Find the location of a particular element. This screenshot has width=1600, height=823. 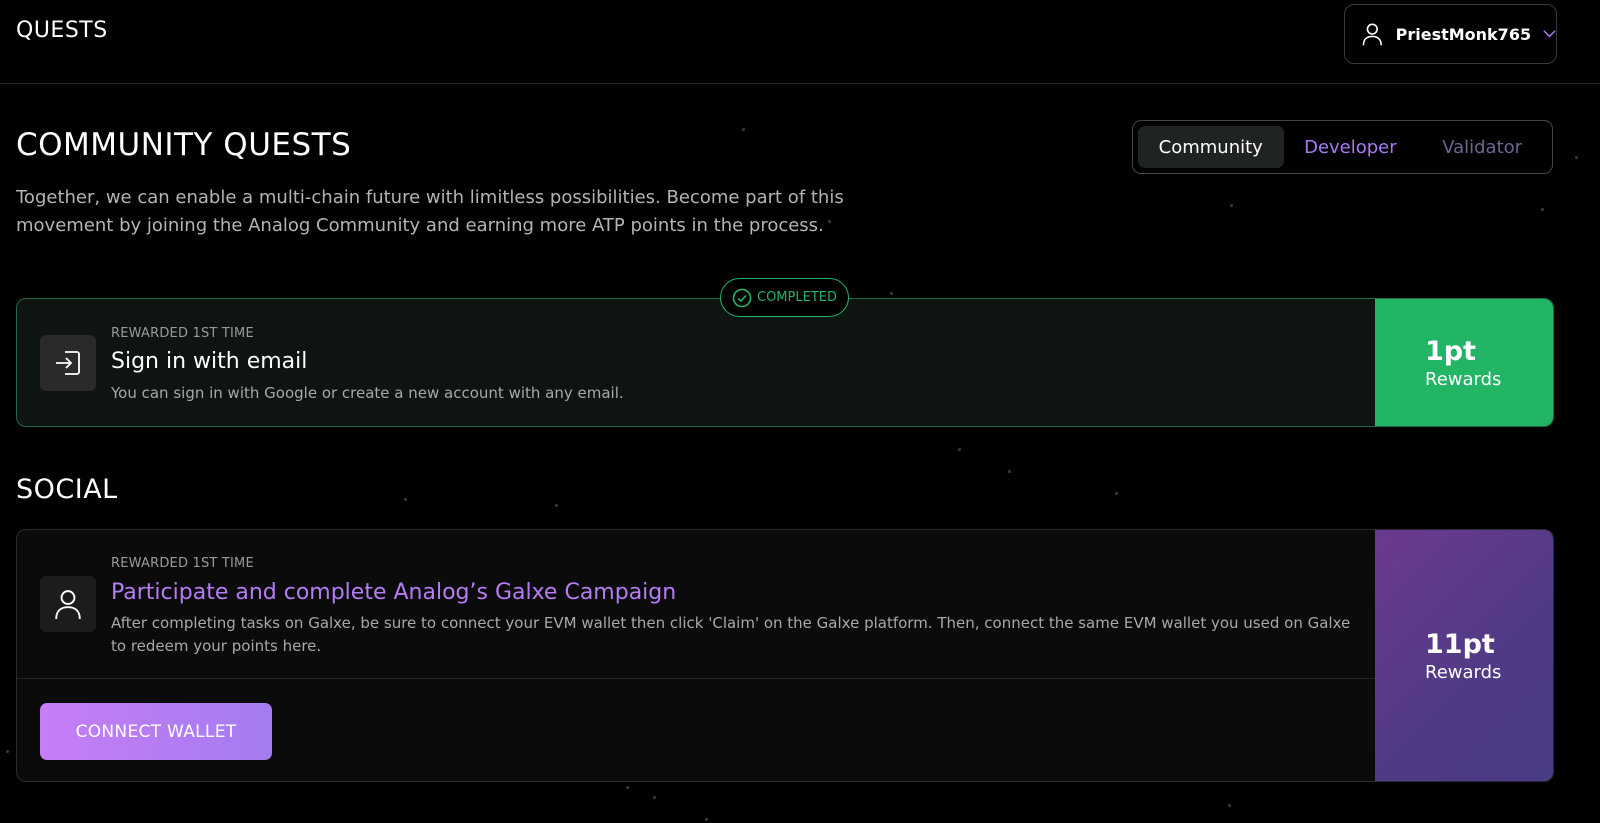

reward-points: 11pt is located at coordinates (1460, 644).